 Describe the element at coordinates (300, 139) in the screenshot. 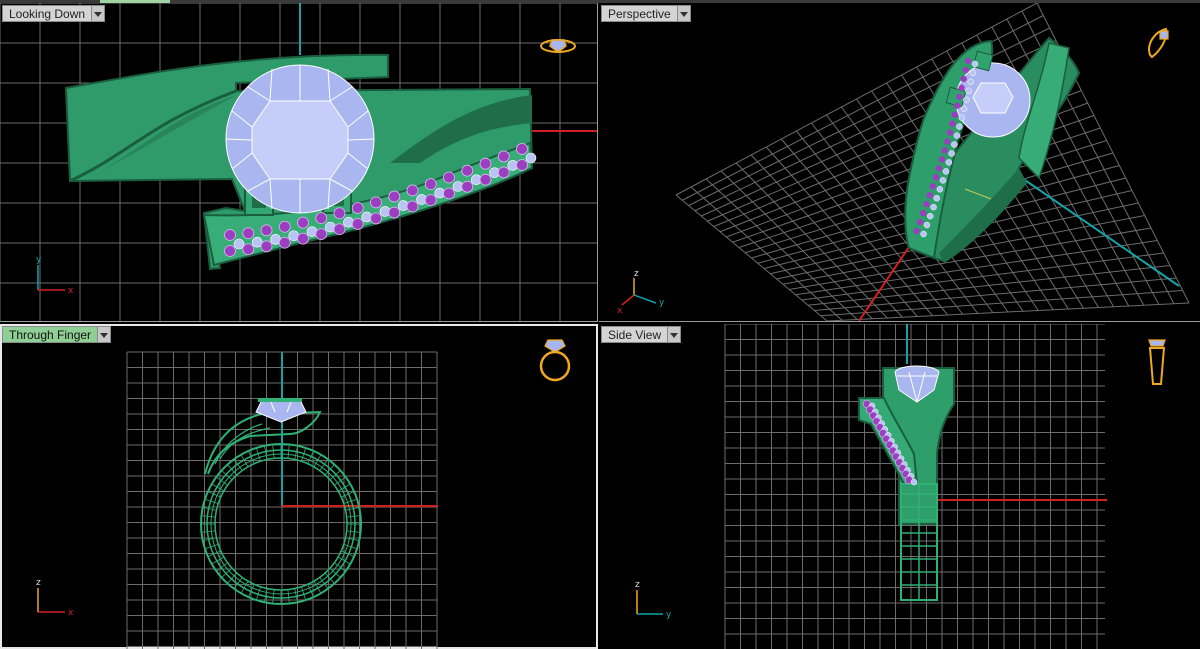

I see `center-diamond-top` at that location.